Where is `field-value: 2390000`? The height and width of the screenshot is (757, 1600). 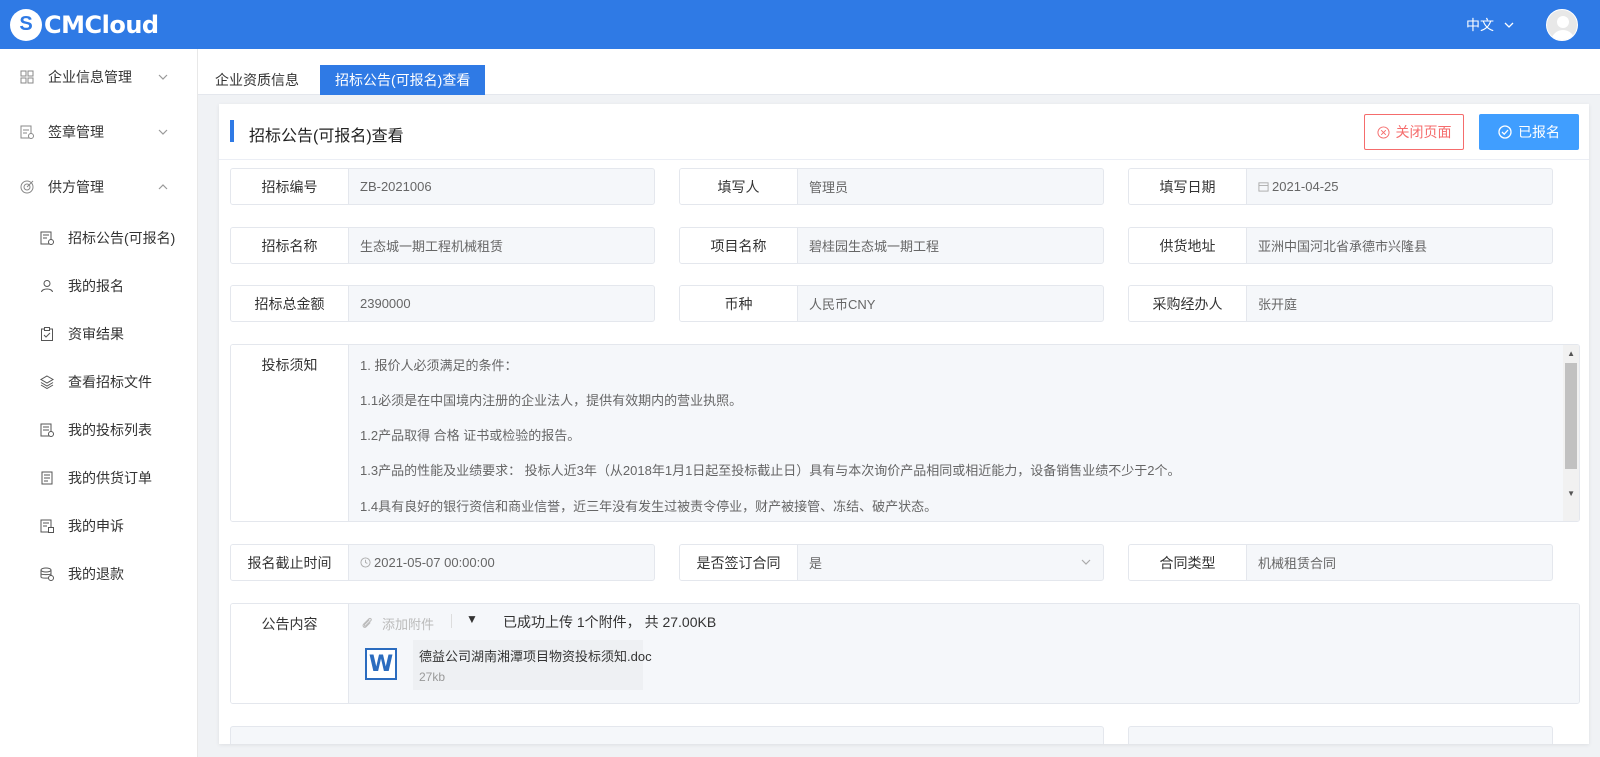
field-value: 2390000 is located at coordinates (385, 303).